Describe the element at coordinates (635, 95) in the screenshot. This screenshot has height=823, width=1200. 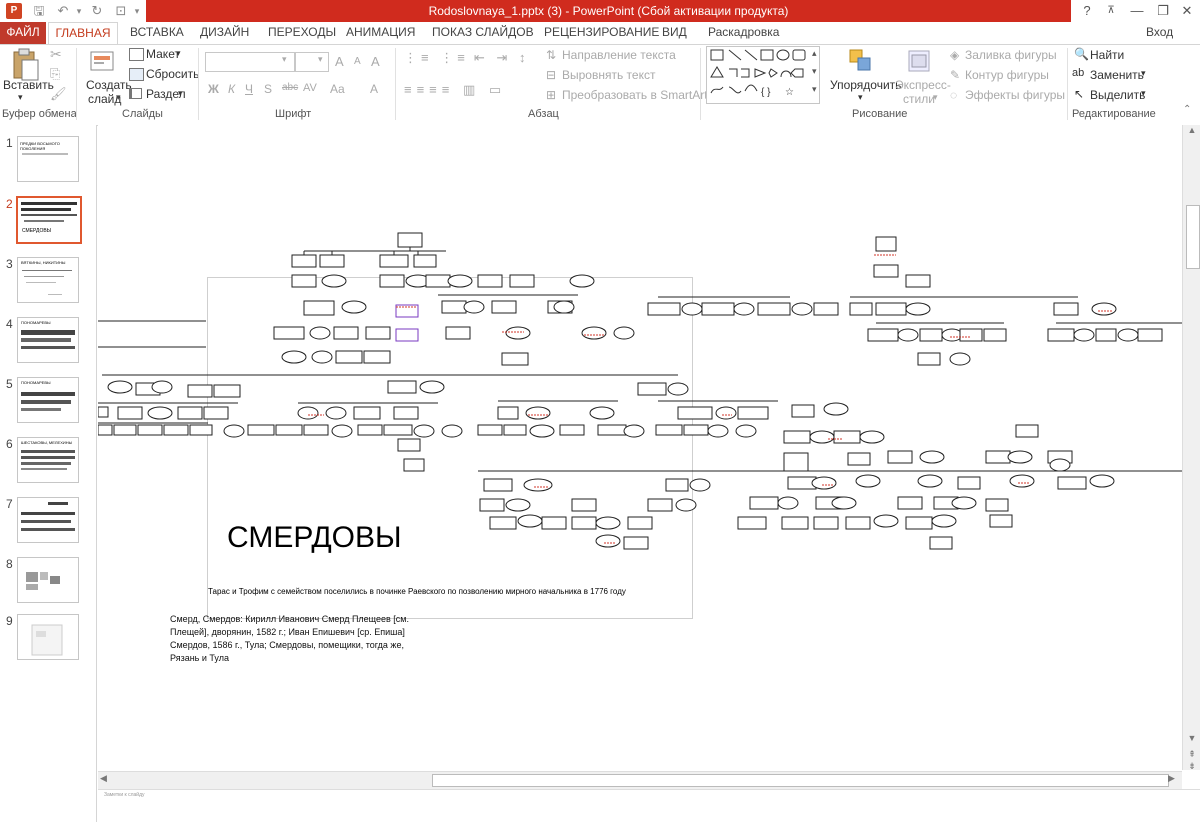
I see `convert-smartart-button: Преобразовать в SmartArt` at that location.